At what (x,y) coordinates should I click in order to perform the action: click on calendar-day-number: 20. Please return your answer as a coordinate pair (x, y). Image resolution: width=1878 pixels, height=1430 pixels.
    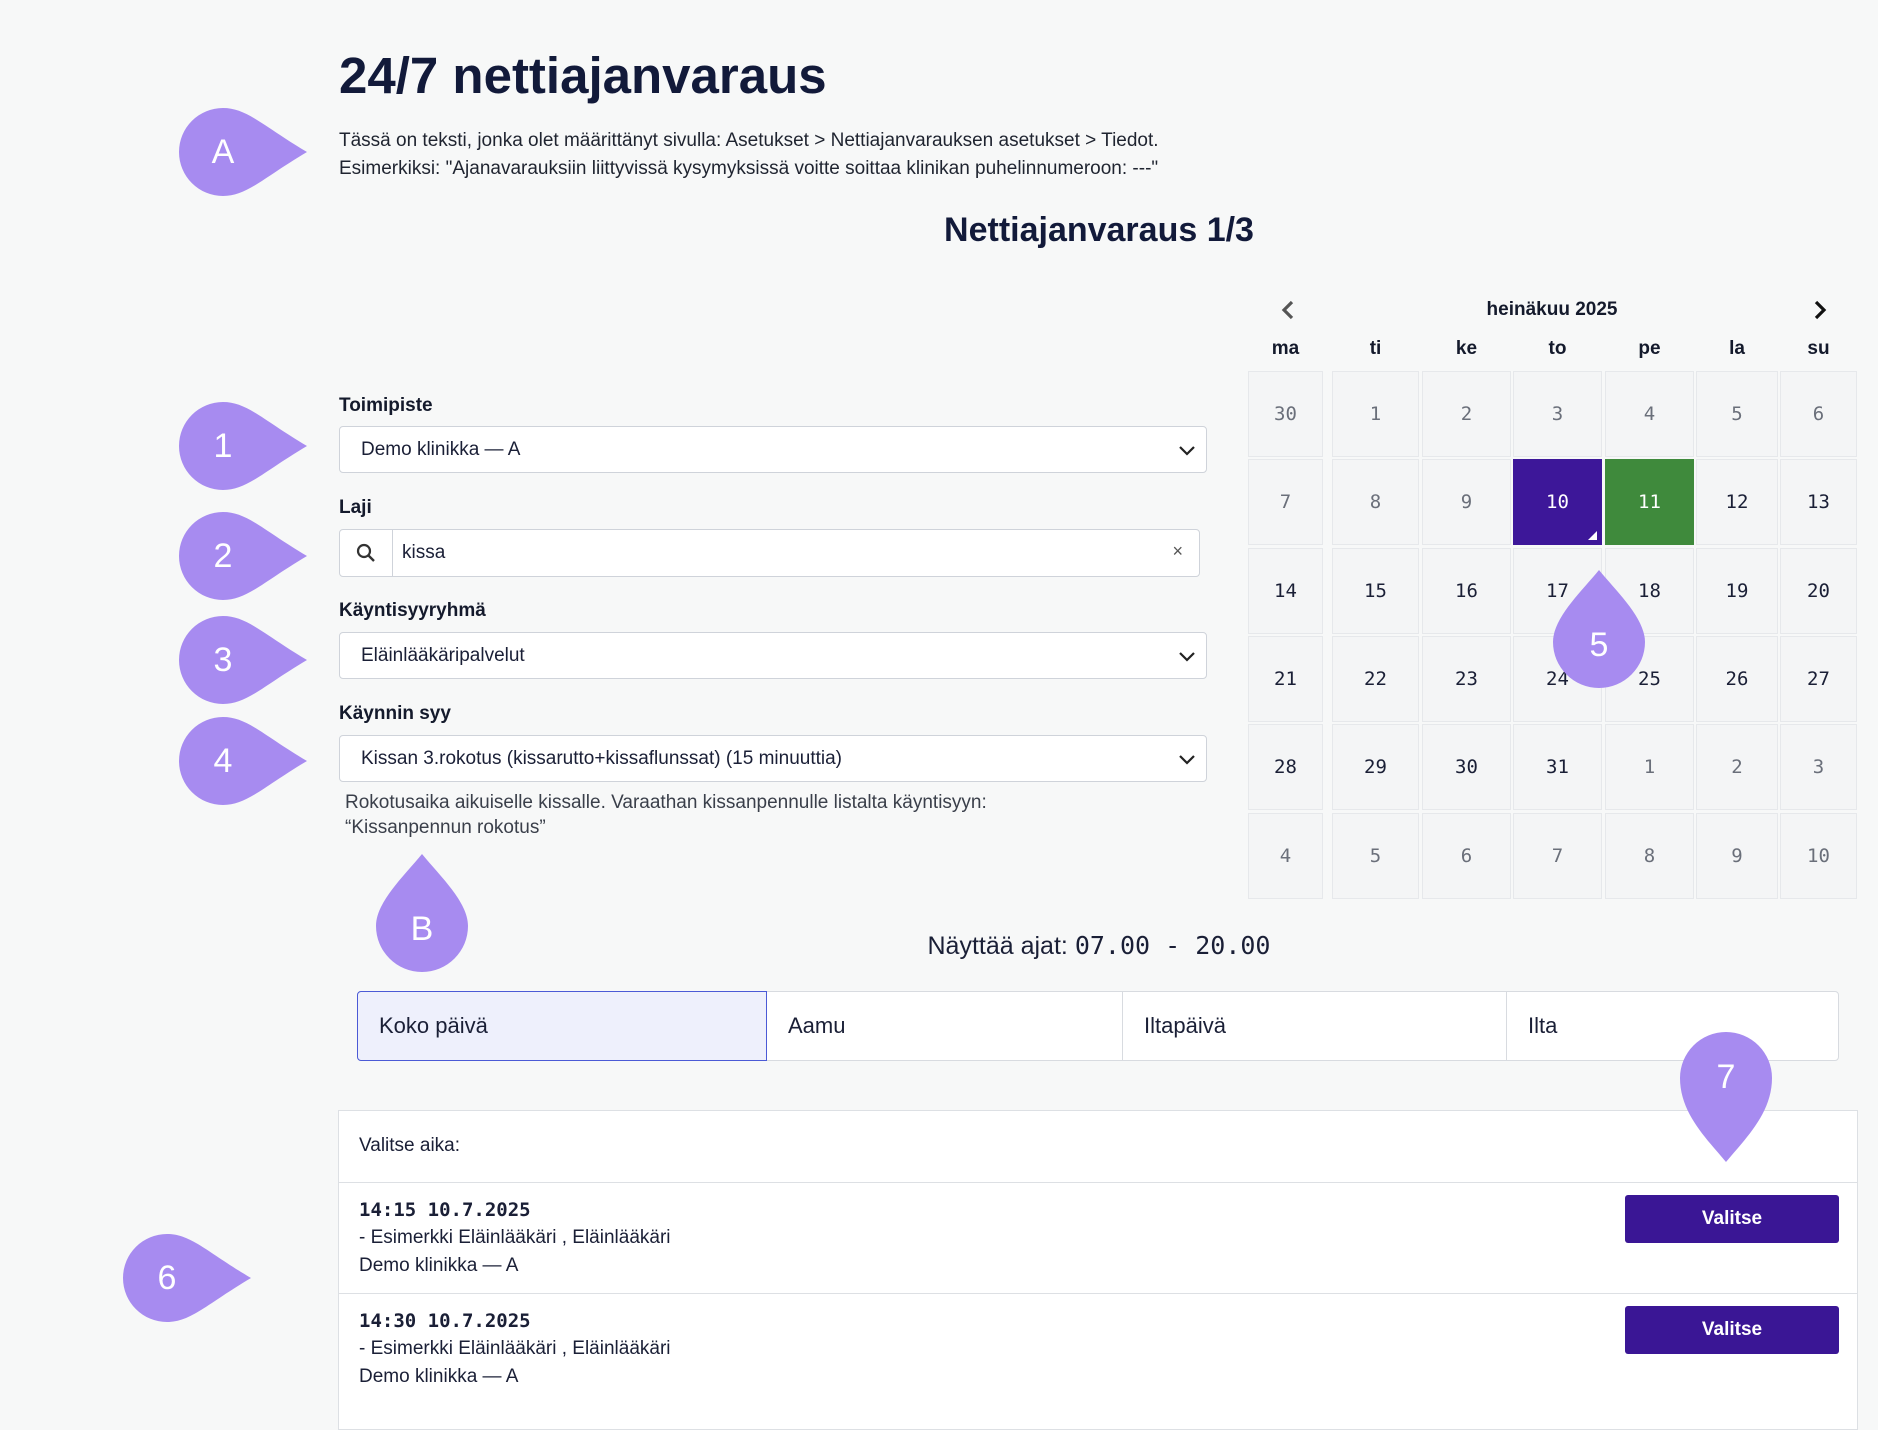
    Looking at the image, I should click on (1818, 590).